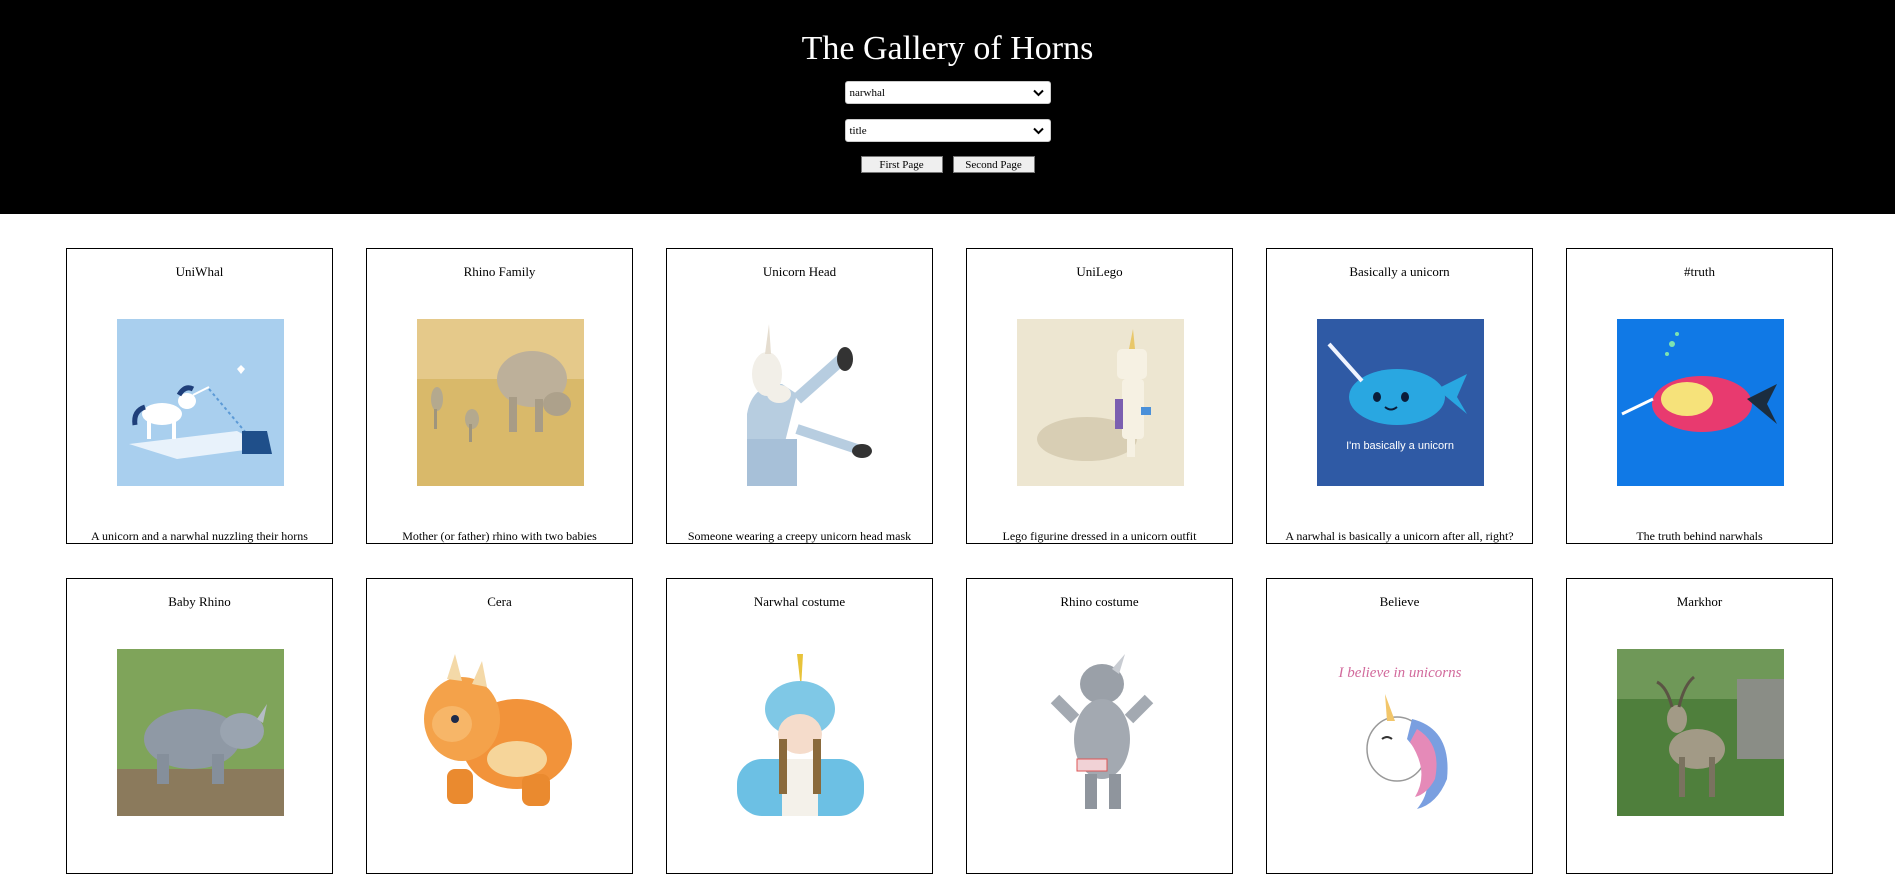 This screenshot has width=1895, height=874. I want to click on narwhal-truth-image, so click(1700, 402).